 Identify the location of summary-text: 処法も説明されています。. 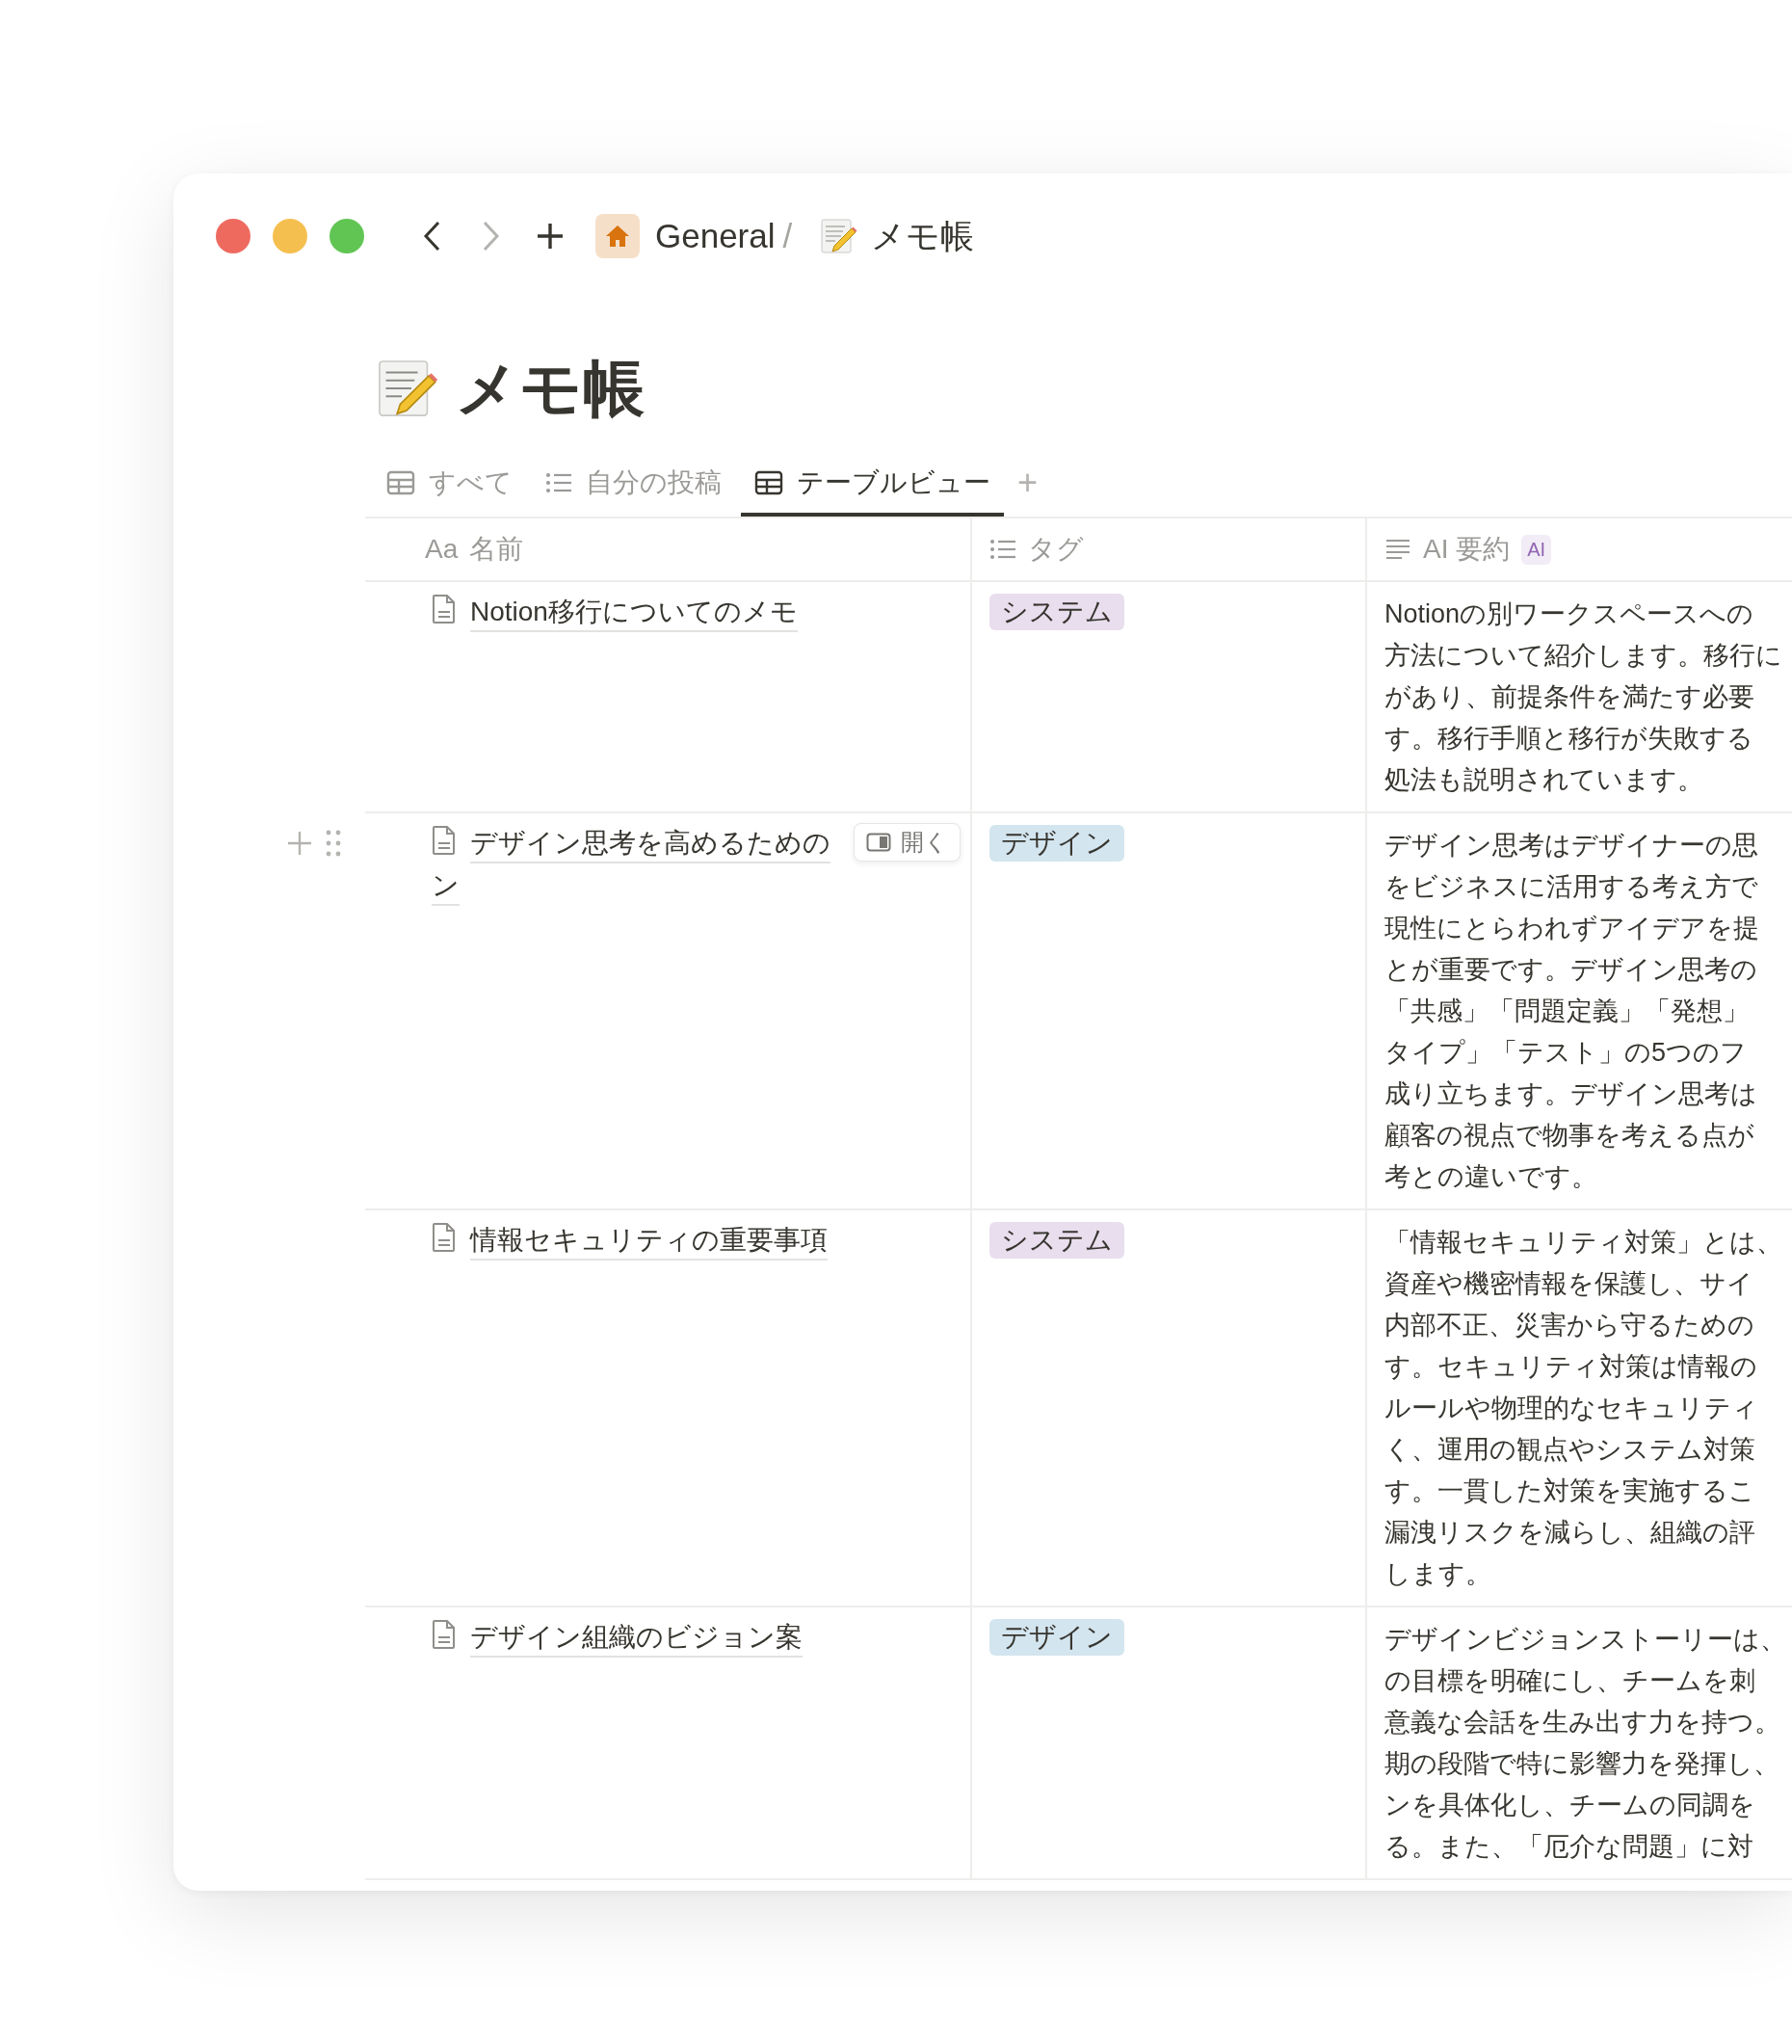
(1544, 780).